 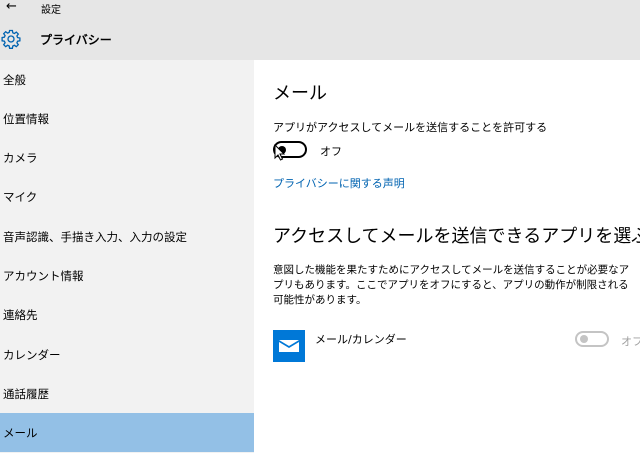 What do you see at coordinates (20, 158) in the screenshot?
I see `sidebar-item-label: カメラ` at bounding box center [20, 158].